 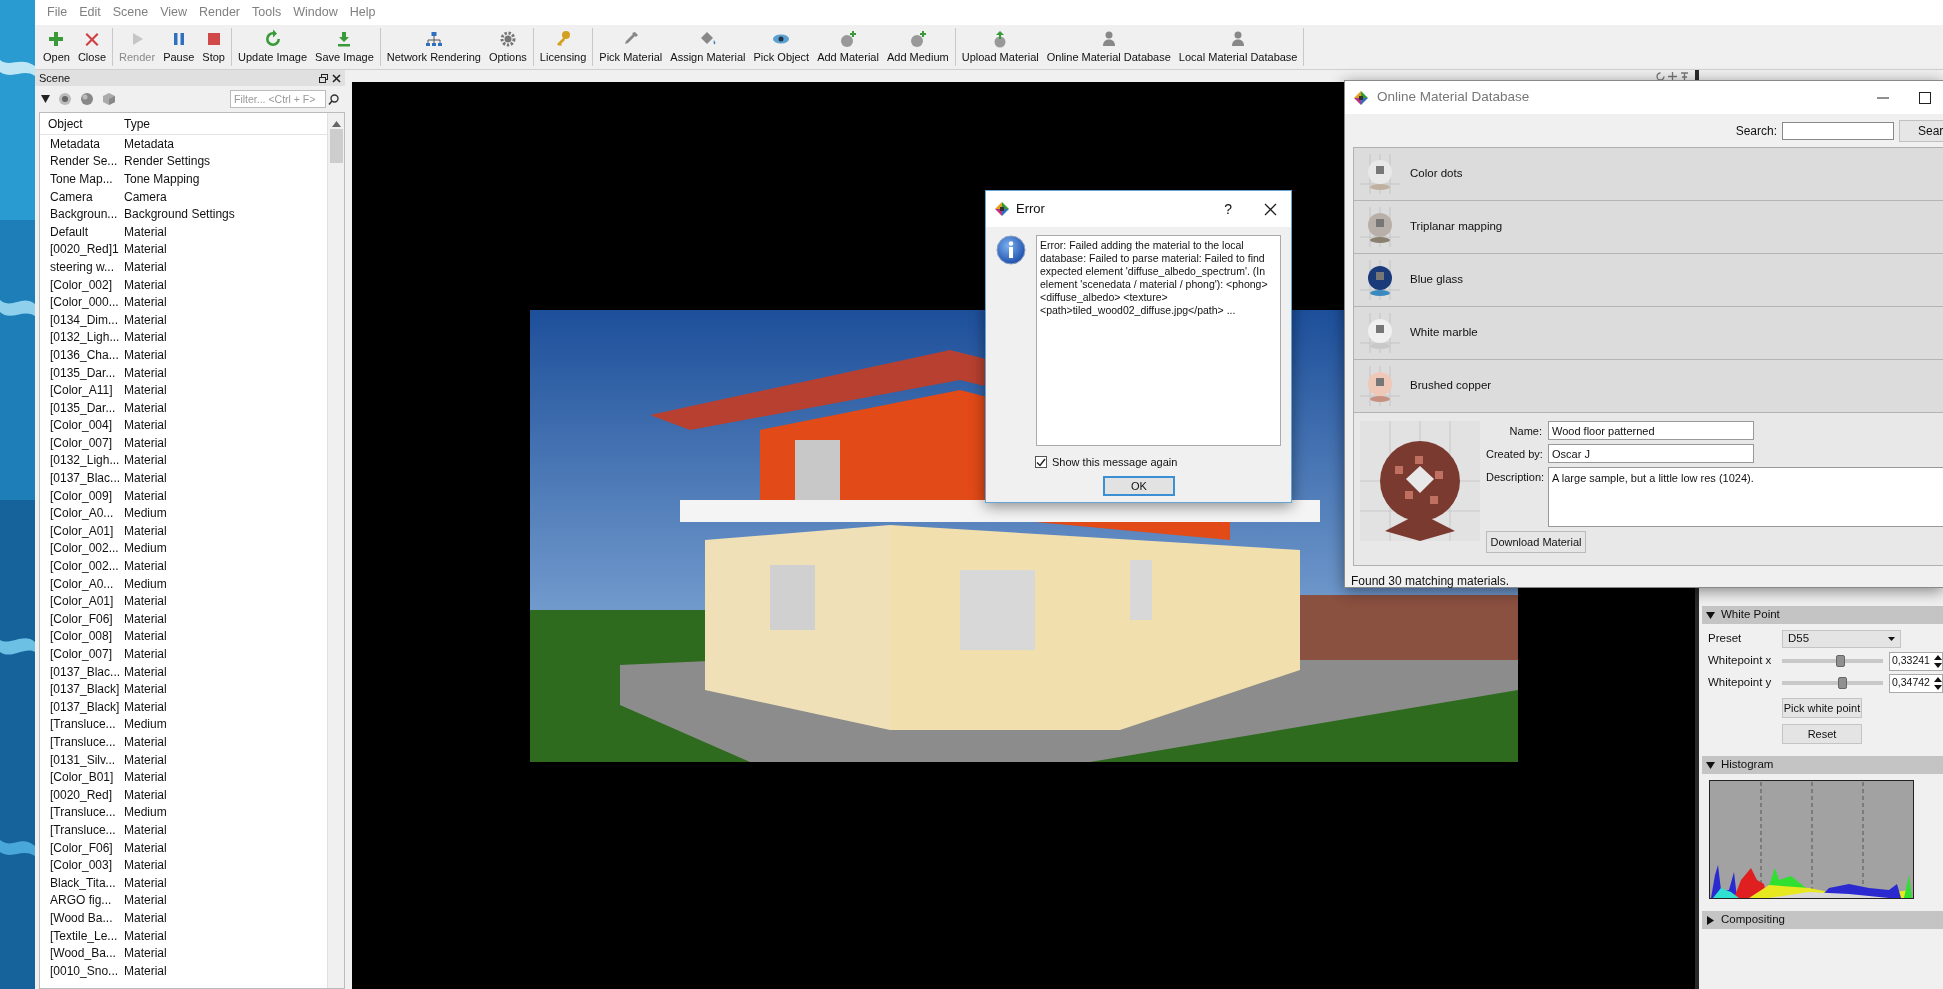 I want to click on table-cell-text: [0020_Red], so click(x=81, y=795).